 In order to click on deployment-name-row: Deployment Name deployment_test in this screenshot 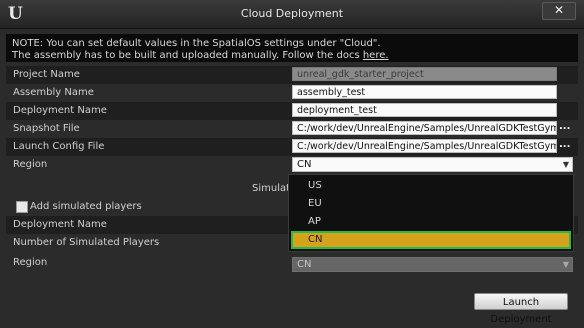, I will do `click(292, 111)`.